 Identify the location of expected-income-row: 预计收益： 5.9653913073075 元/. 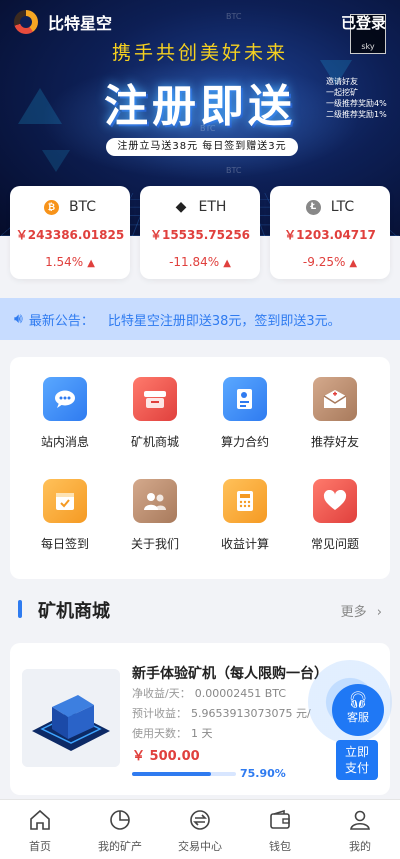
(221, 713).